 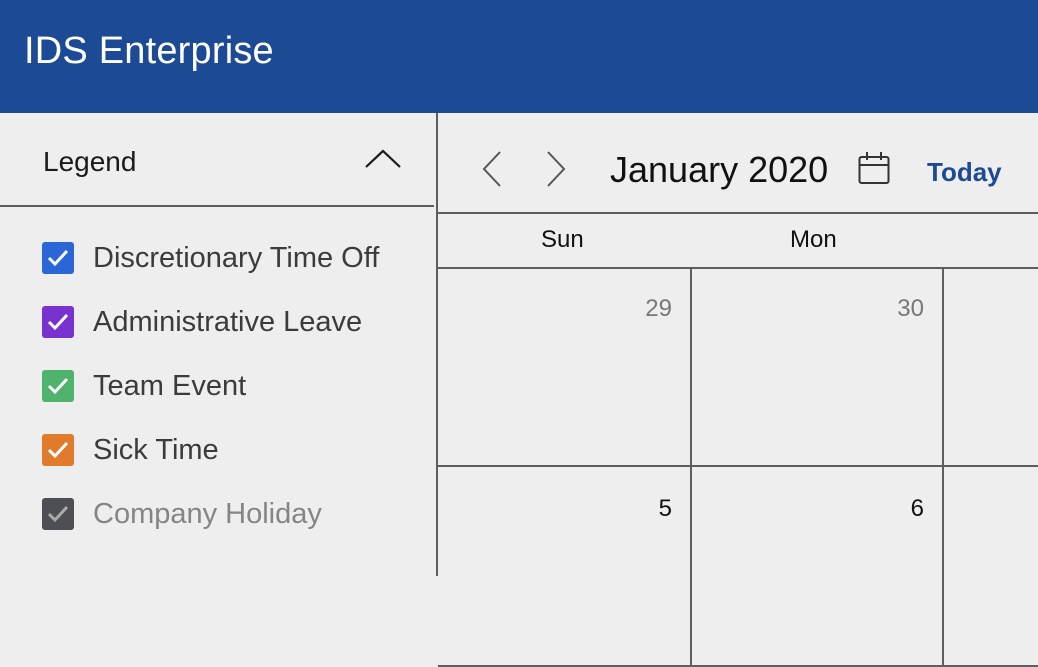 I want to click on legend-header: Legend, so click(x=217, y=160).